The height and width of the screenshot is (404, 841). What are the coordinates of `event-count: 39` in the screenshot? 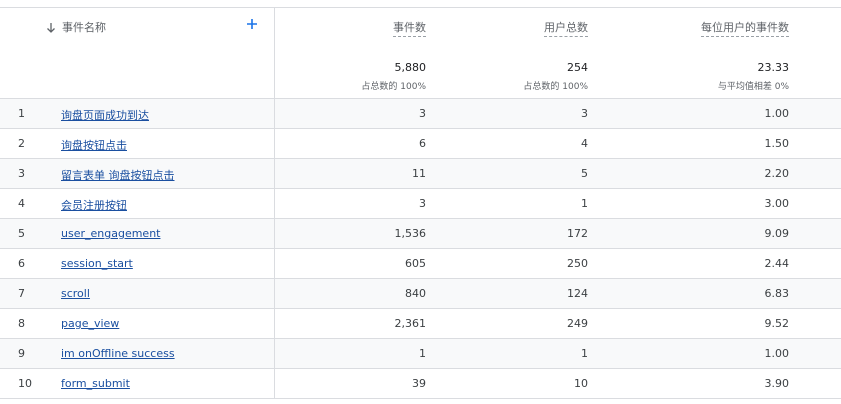 It's located at (419, 383).